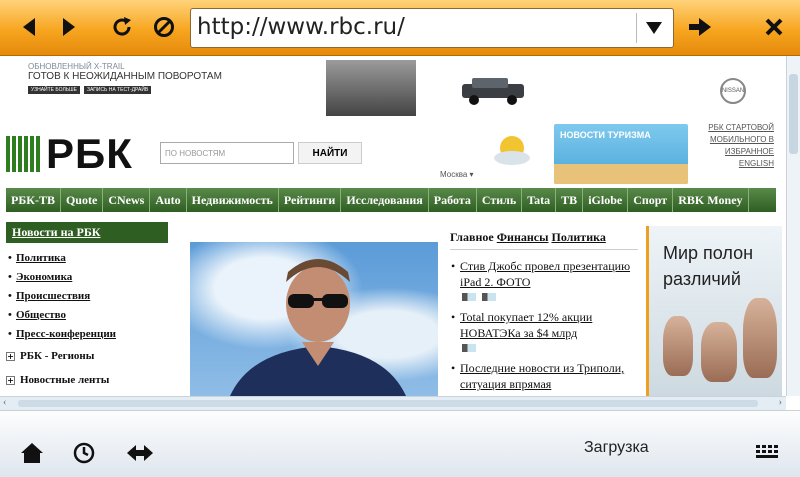  I want to click on search-input: ПО НОВОСТЯМ, so click(227, 153).